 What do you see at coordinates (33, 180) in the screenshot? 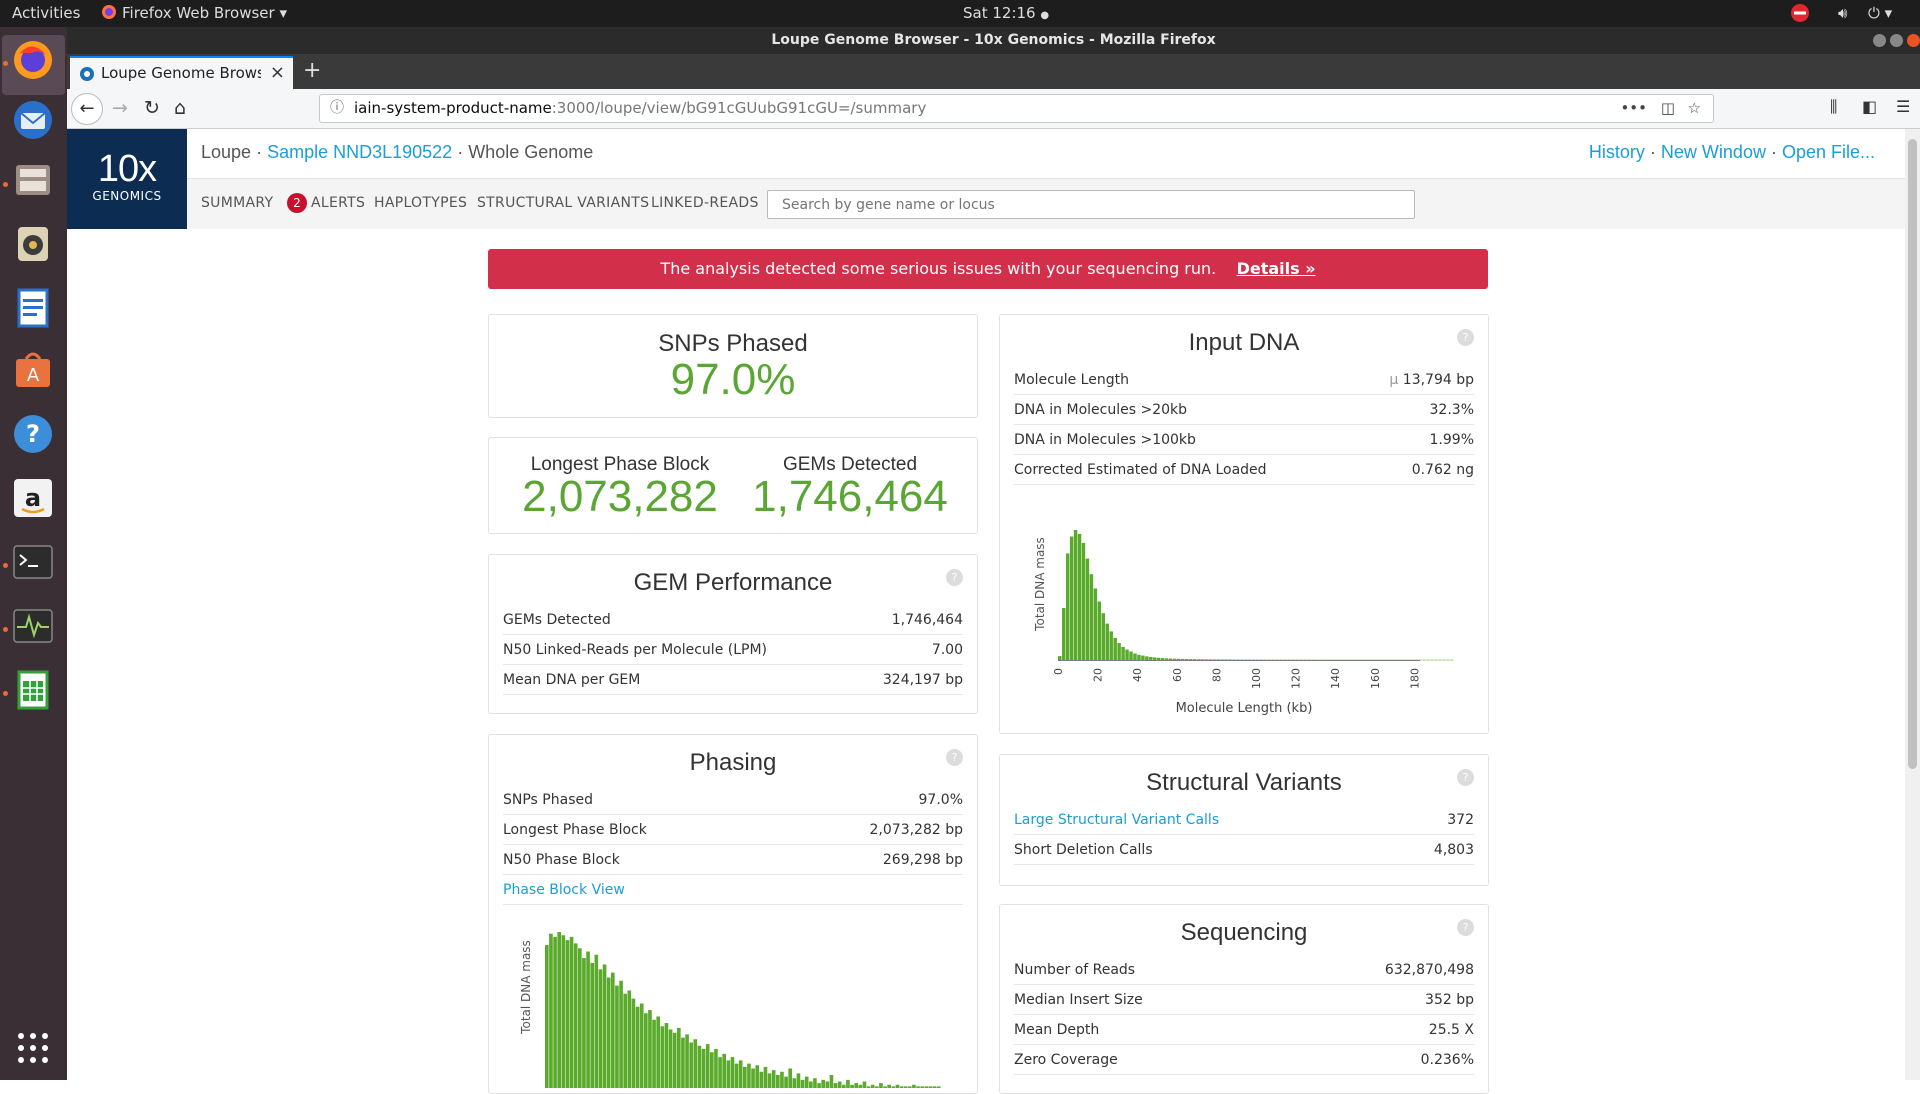
I see `files-icon` at bounding box center [33, 180].